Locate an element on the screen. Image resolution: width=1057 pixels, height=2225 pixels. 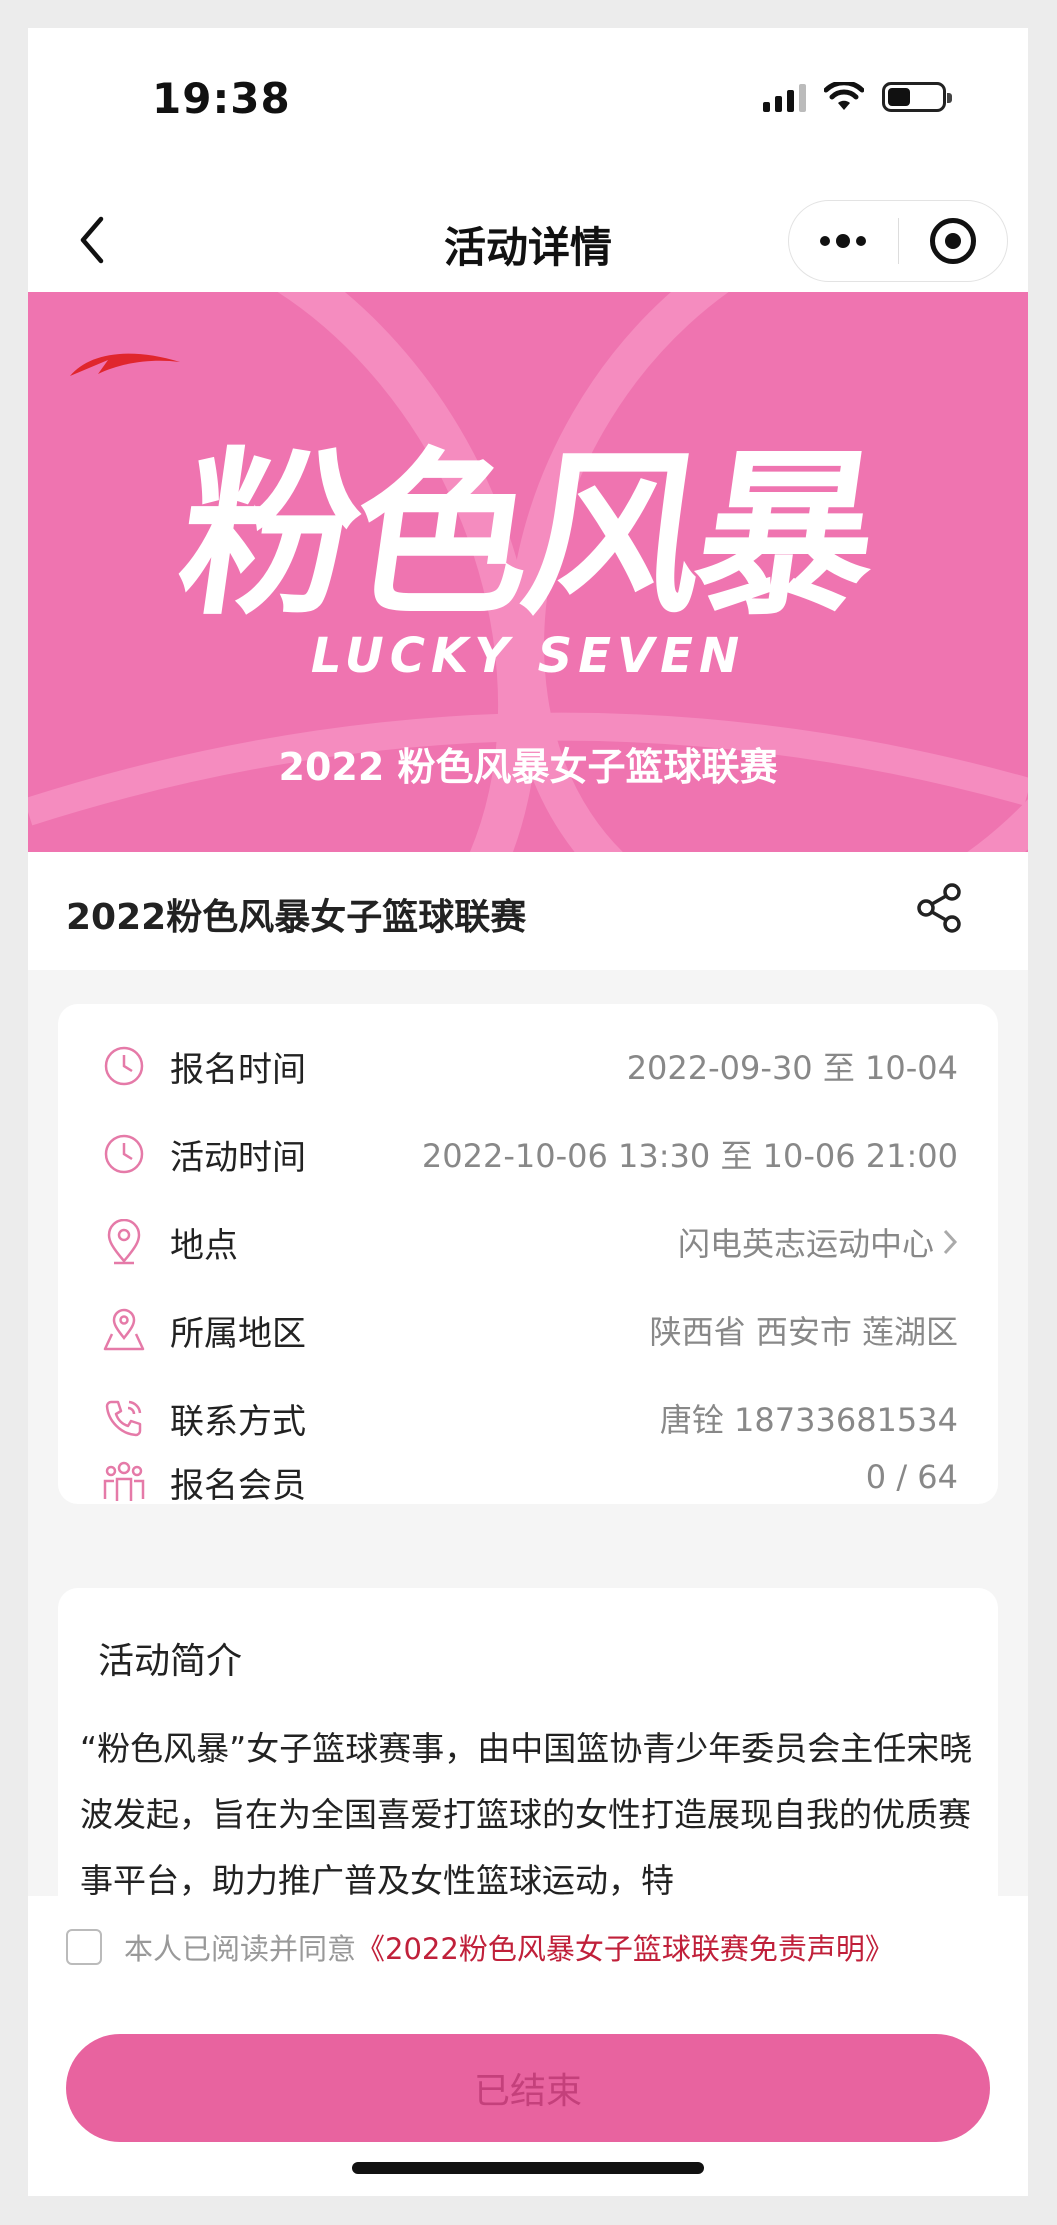
info-row-event-time: 活动时间 2022-10-06 13:30 至 10-06 21:00 is located at coordinates (528, 1154).